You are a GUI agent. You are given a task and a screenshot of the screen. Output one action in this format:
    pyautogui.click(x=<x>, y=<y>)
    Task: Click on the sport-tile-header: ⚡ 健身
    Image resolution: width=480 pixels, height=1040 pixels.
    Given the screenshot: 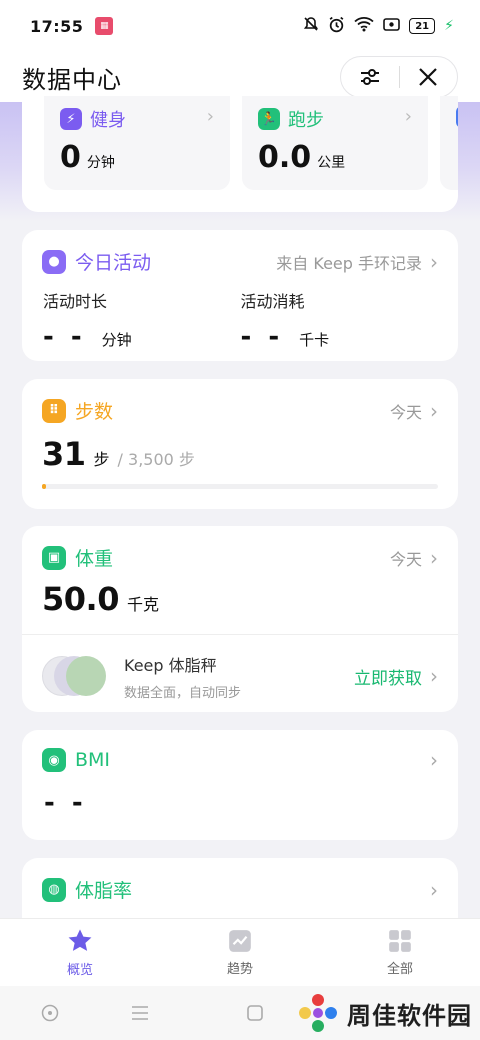 What is the action you would take?
    pyautogui.click(x=93, y=119)
    